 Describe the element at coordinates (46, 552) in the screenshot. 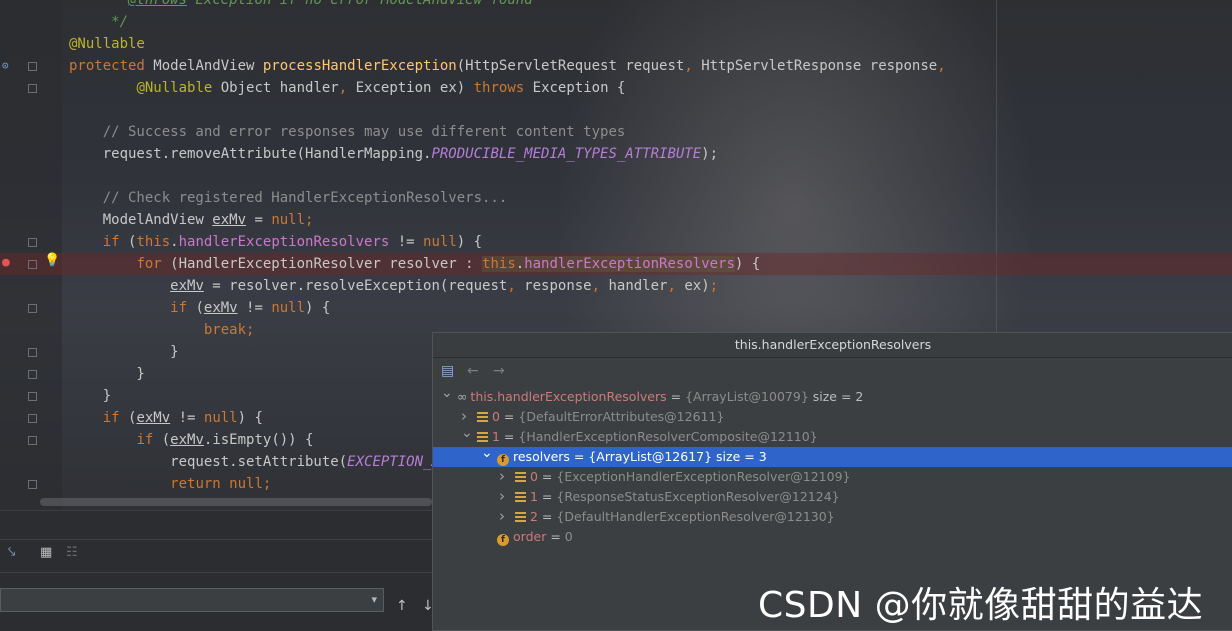

I see `table-view-icon: ▦` at that location.